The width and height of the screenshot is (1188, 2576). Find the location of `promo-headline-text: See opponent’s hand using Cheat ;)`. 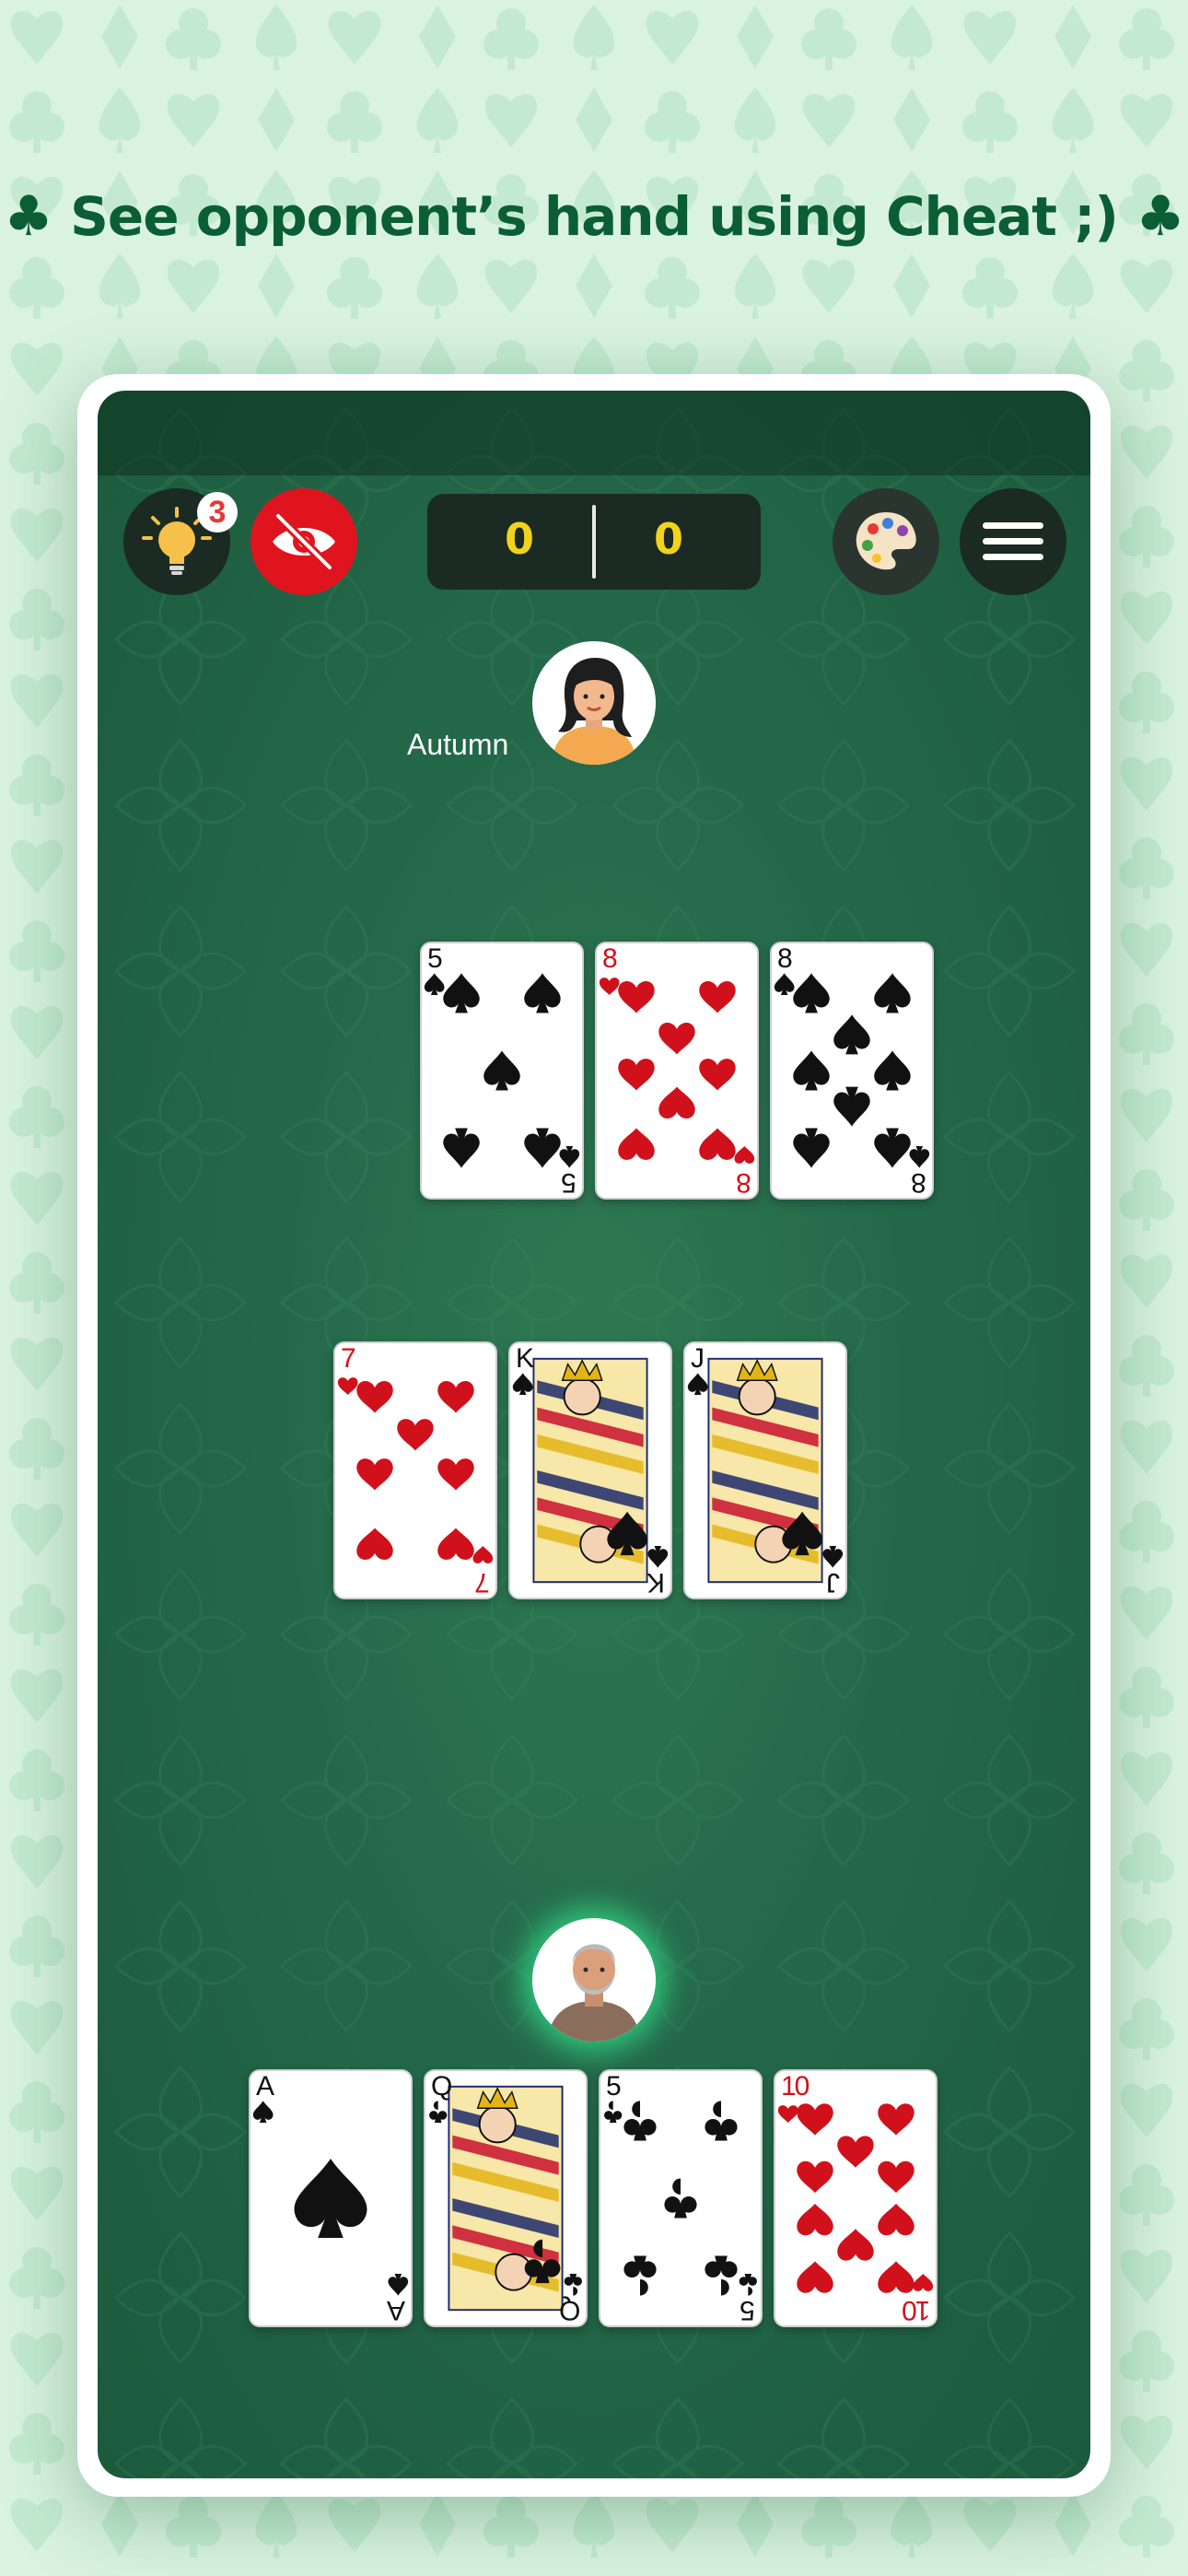

promo-headline-text: See opponent’s hand using Cheat ;) is located at coordinates (594, 216).